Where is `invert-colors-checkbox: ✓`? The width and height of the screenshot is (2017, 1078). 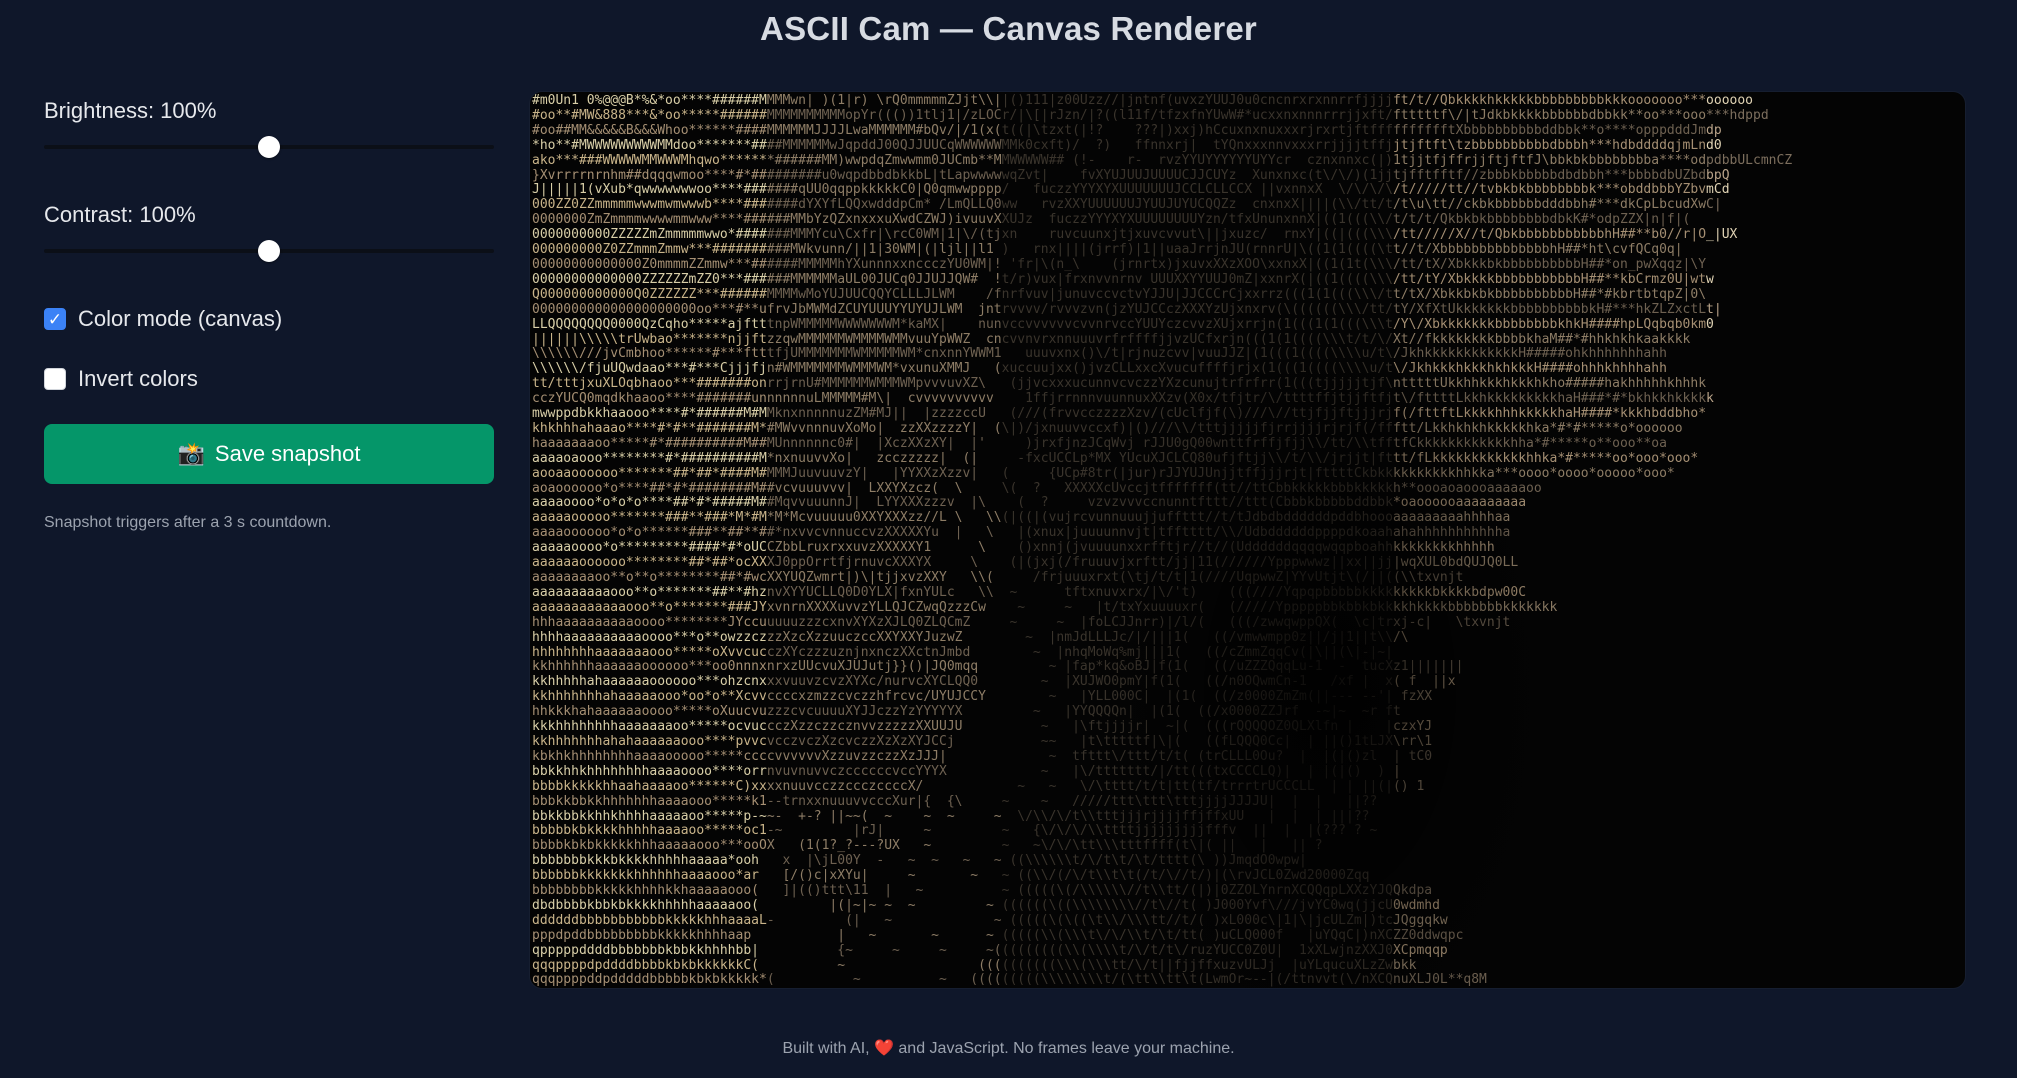 invert-colors-checkbox: ✓ is located at coordinates (55, 379).